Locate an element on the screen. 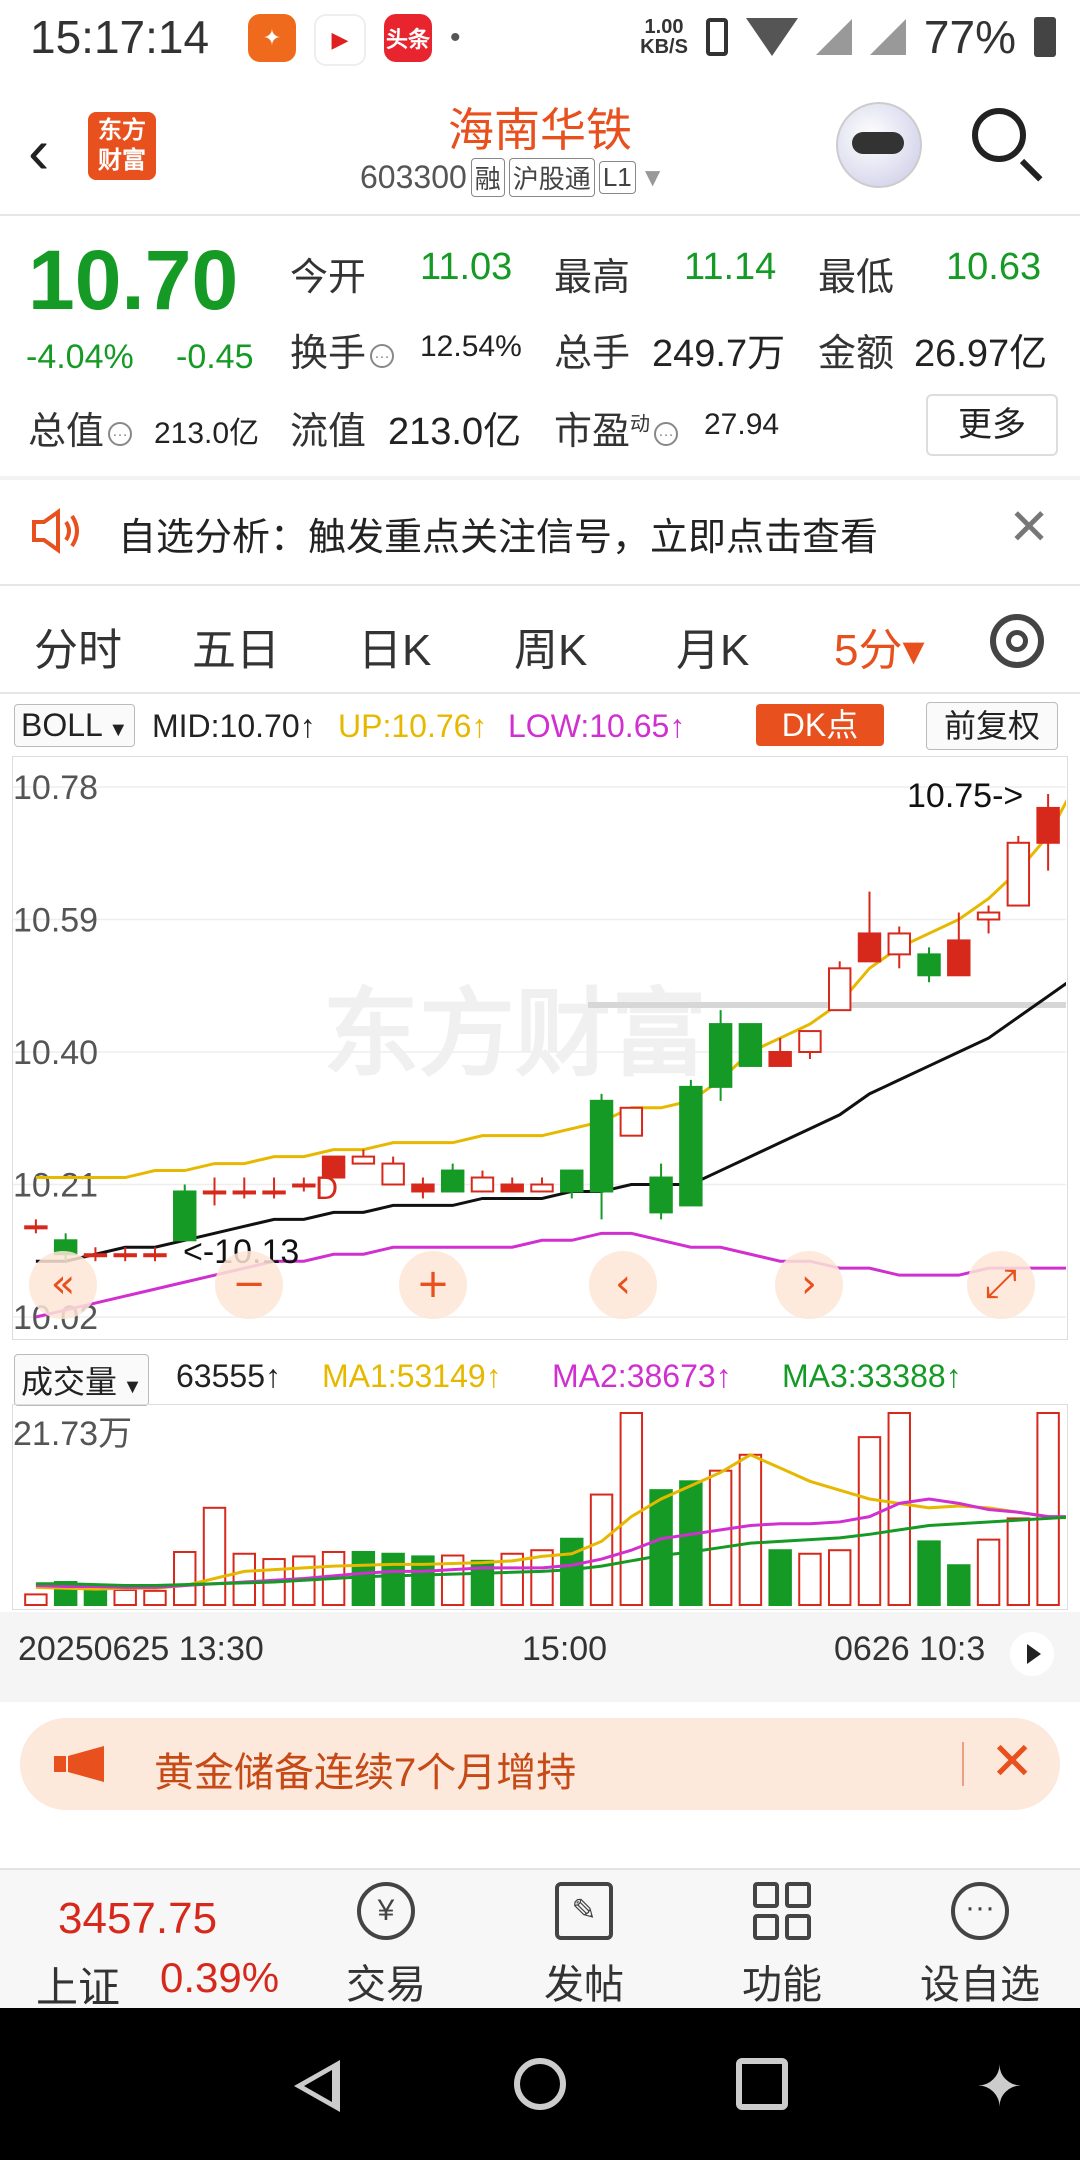  tab-daily-k: 日K is located at coordinates (394, 646).